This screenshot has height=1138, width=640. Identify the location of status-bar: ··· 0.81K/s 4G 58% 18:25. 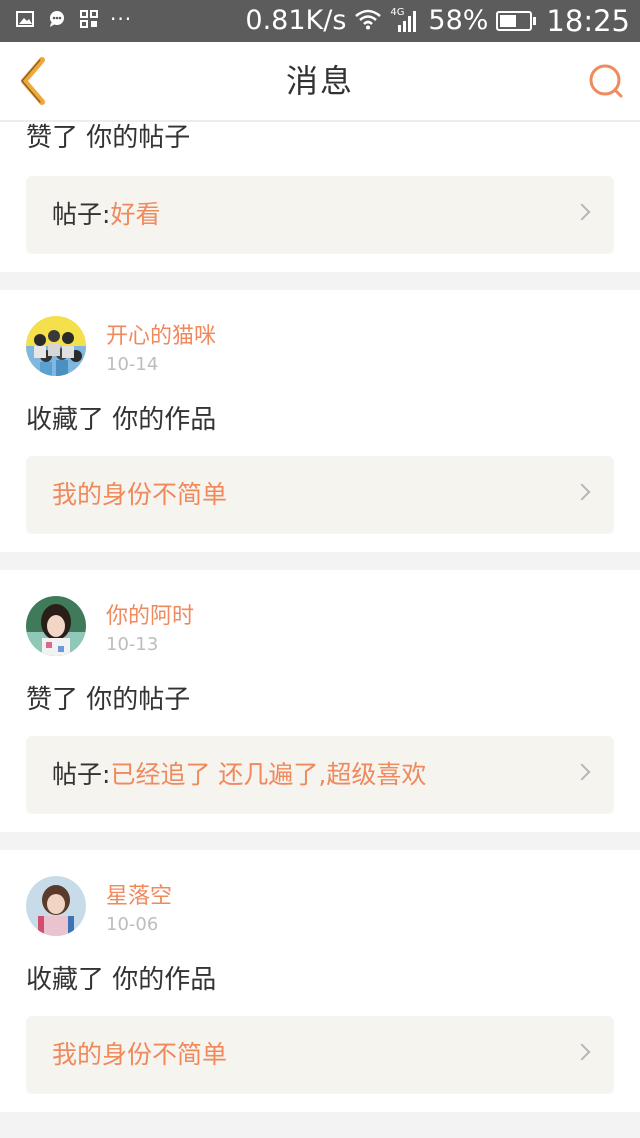
(320, 21).